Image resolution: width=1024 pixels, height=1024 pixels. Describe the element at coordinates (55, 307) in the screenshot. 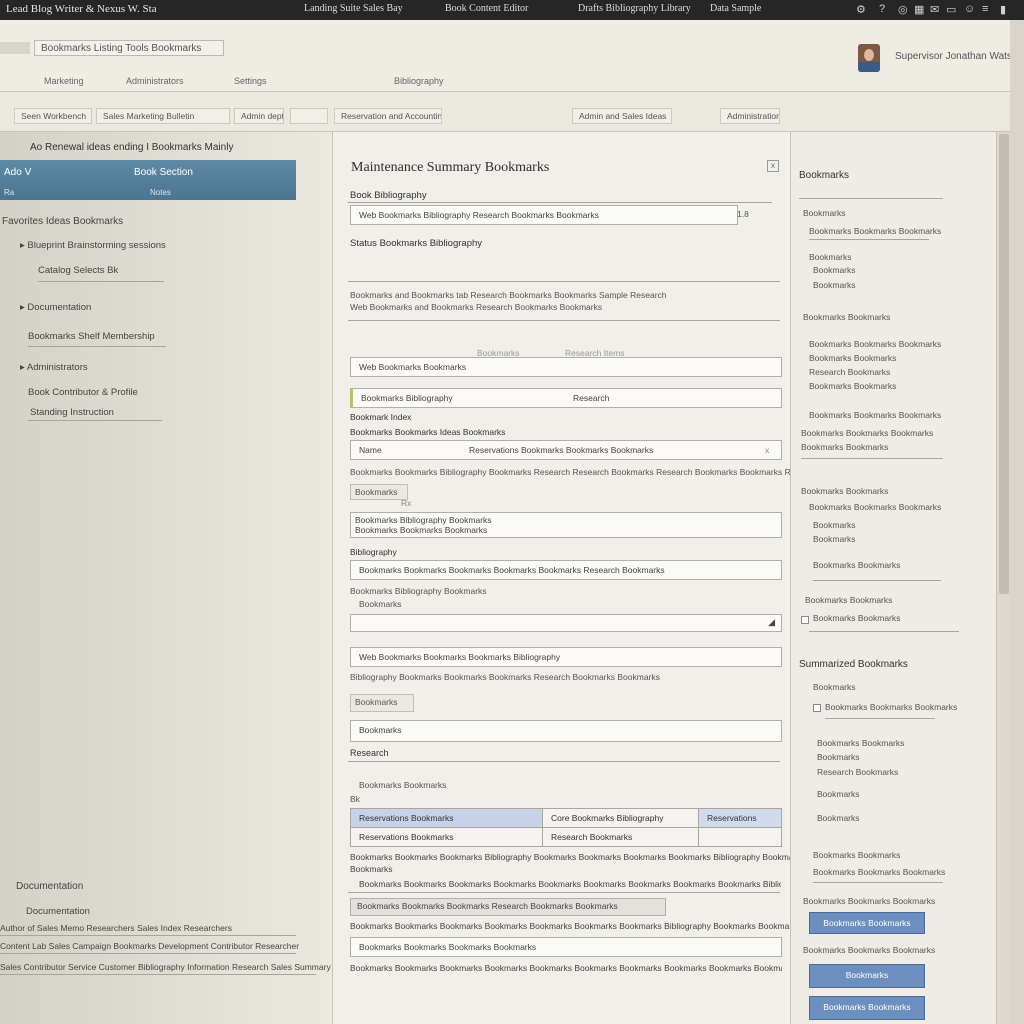

I see `sidebar-item-3: ▸ Documentation` at that location.